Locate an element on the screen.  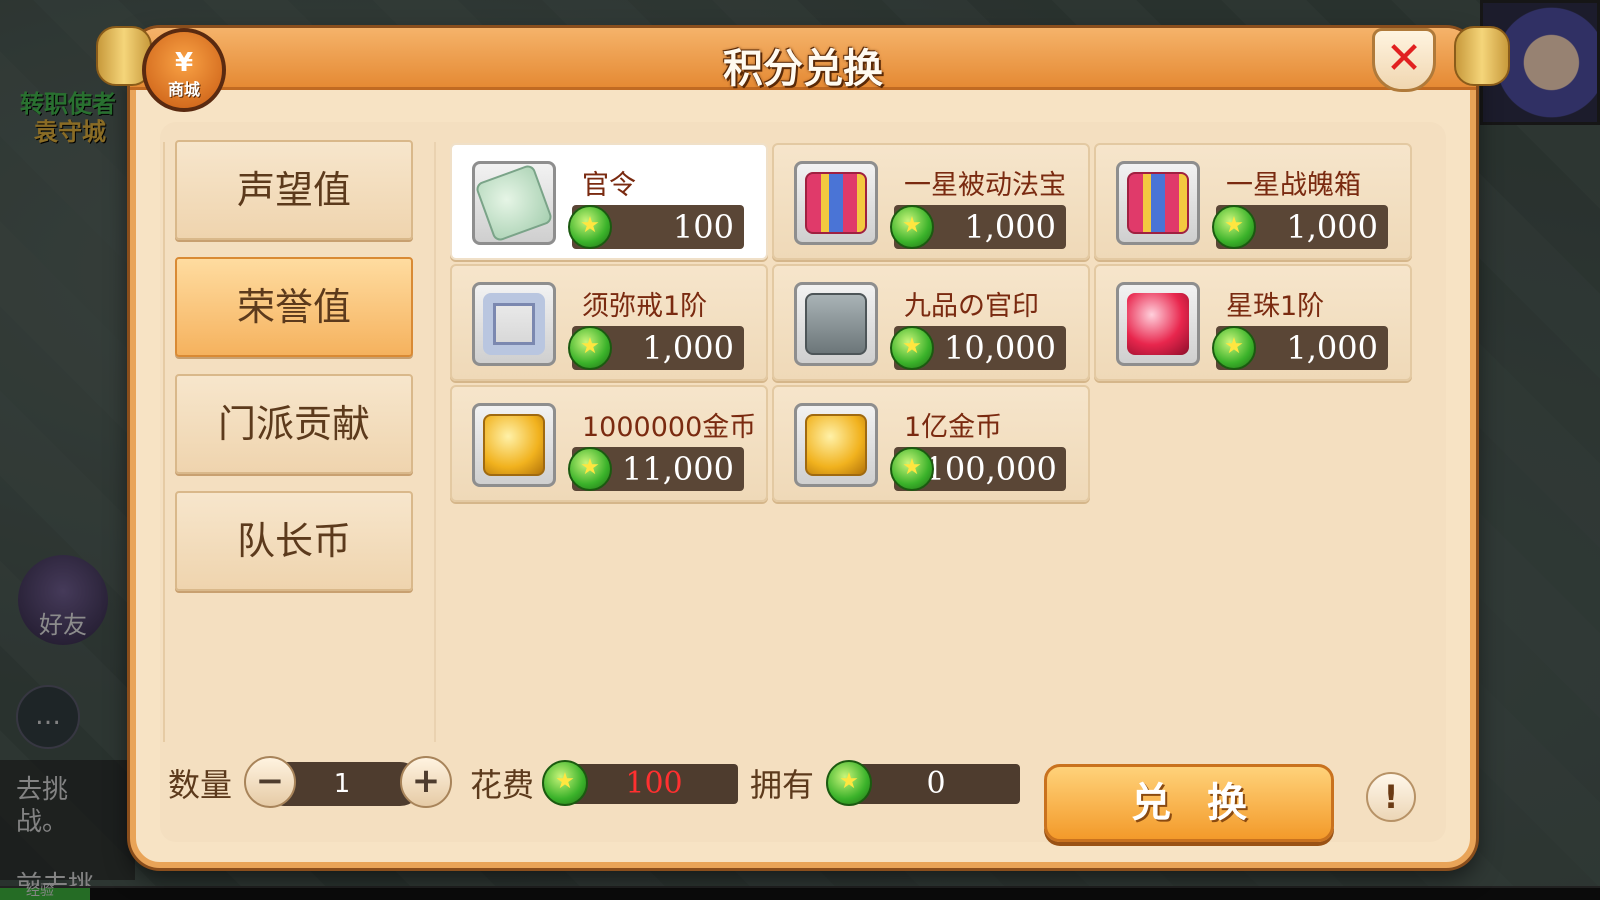
category-tabs: 声望值 荣誉值 门派贡献 队长币 is located at coordinates (294, 374).